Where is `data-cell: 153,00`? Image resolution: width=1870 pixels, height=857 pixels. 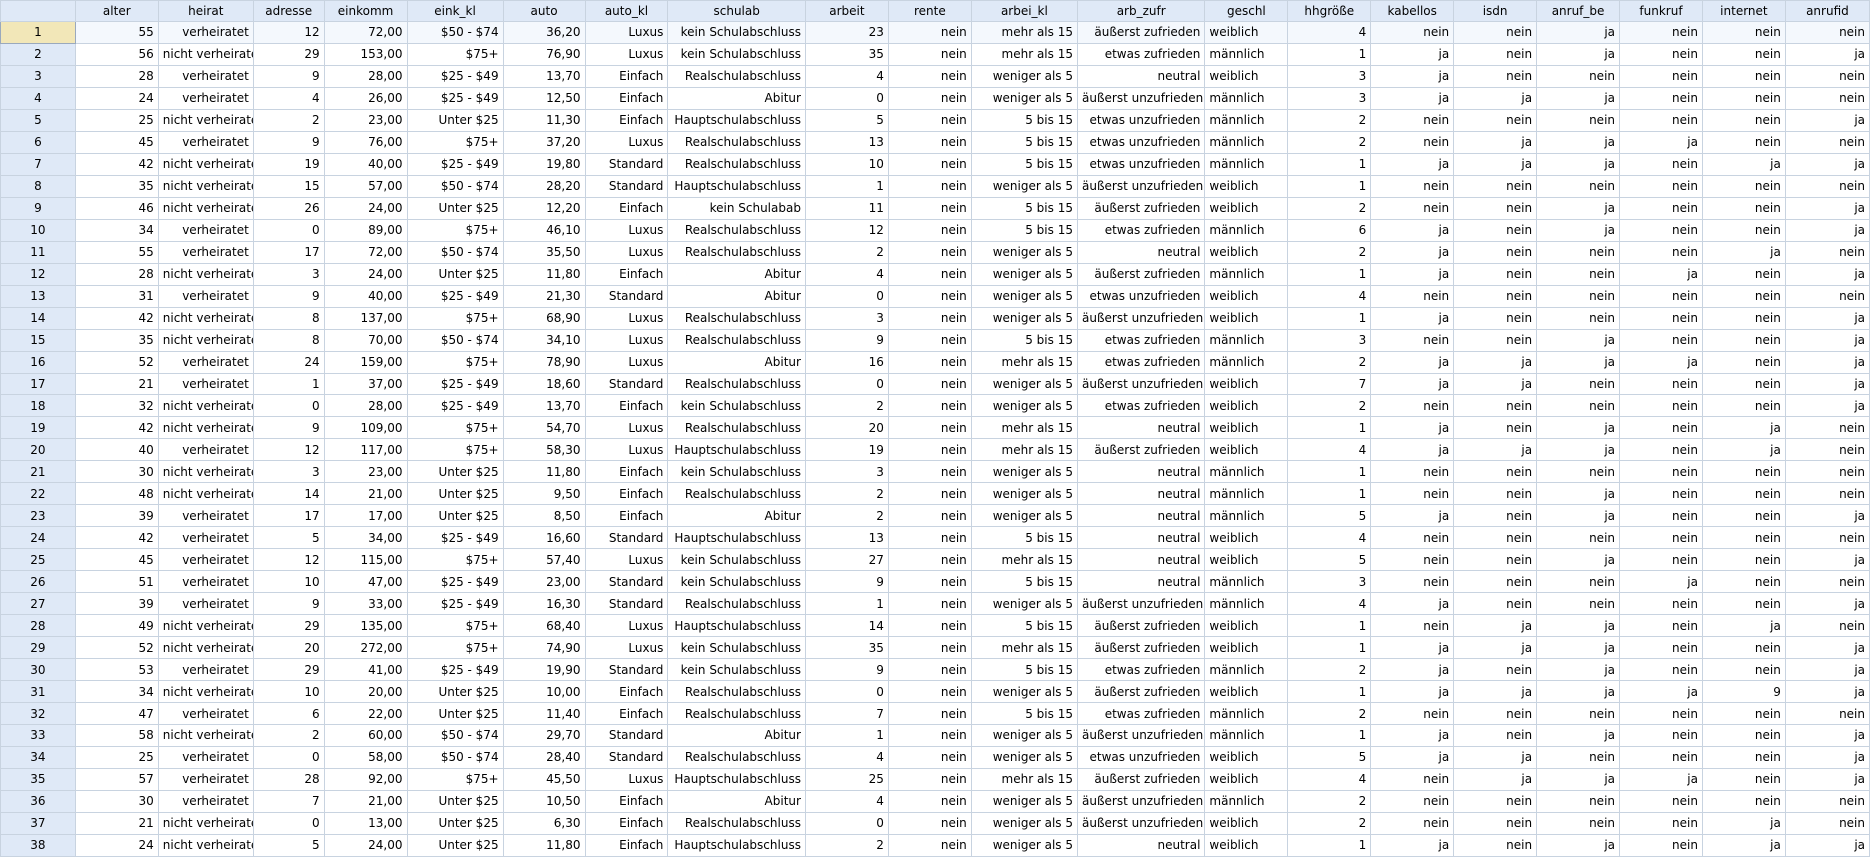
data-cell: 153,00 is located at coordinates (365, 54).